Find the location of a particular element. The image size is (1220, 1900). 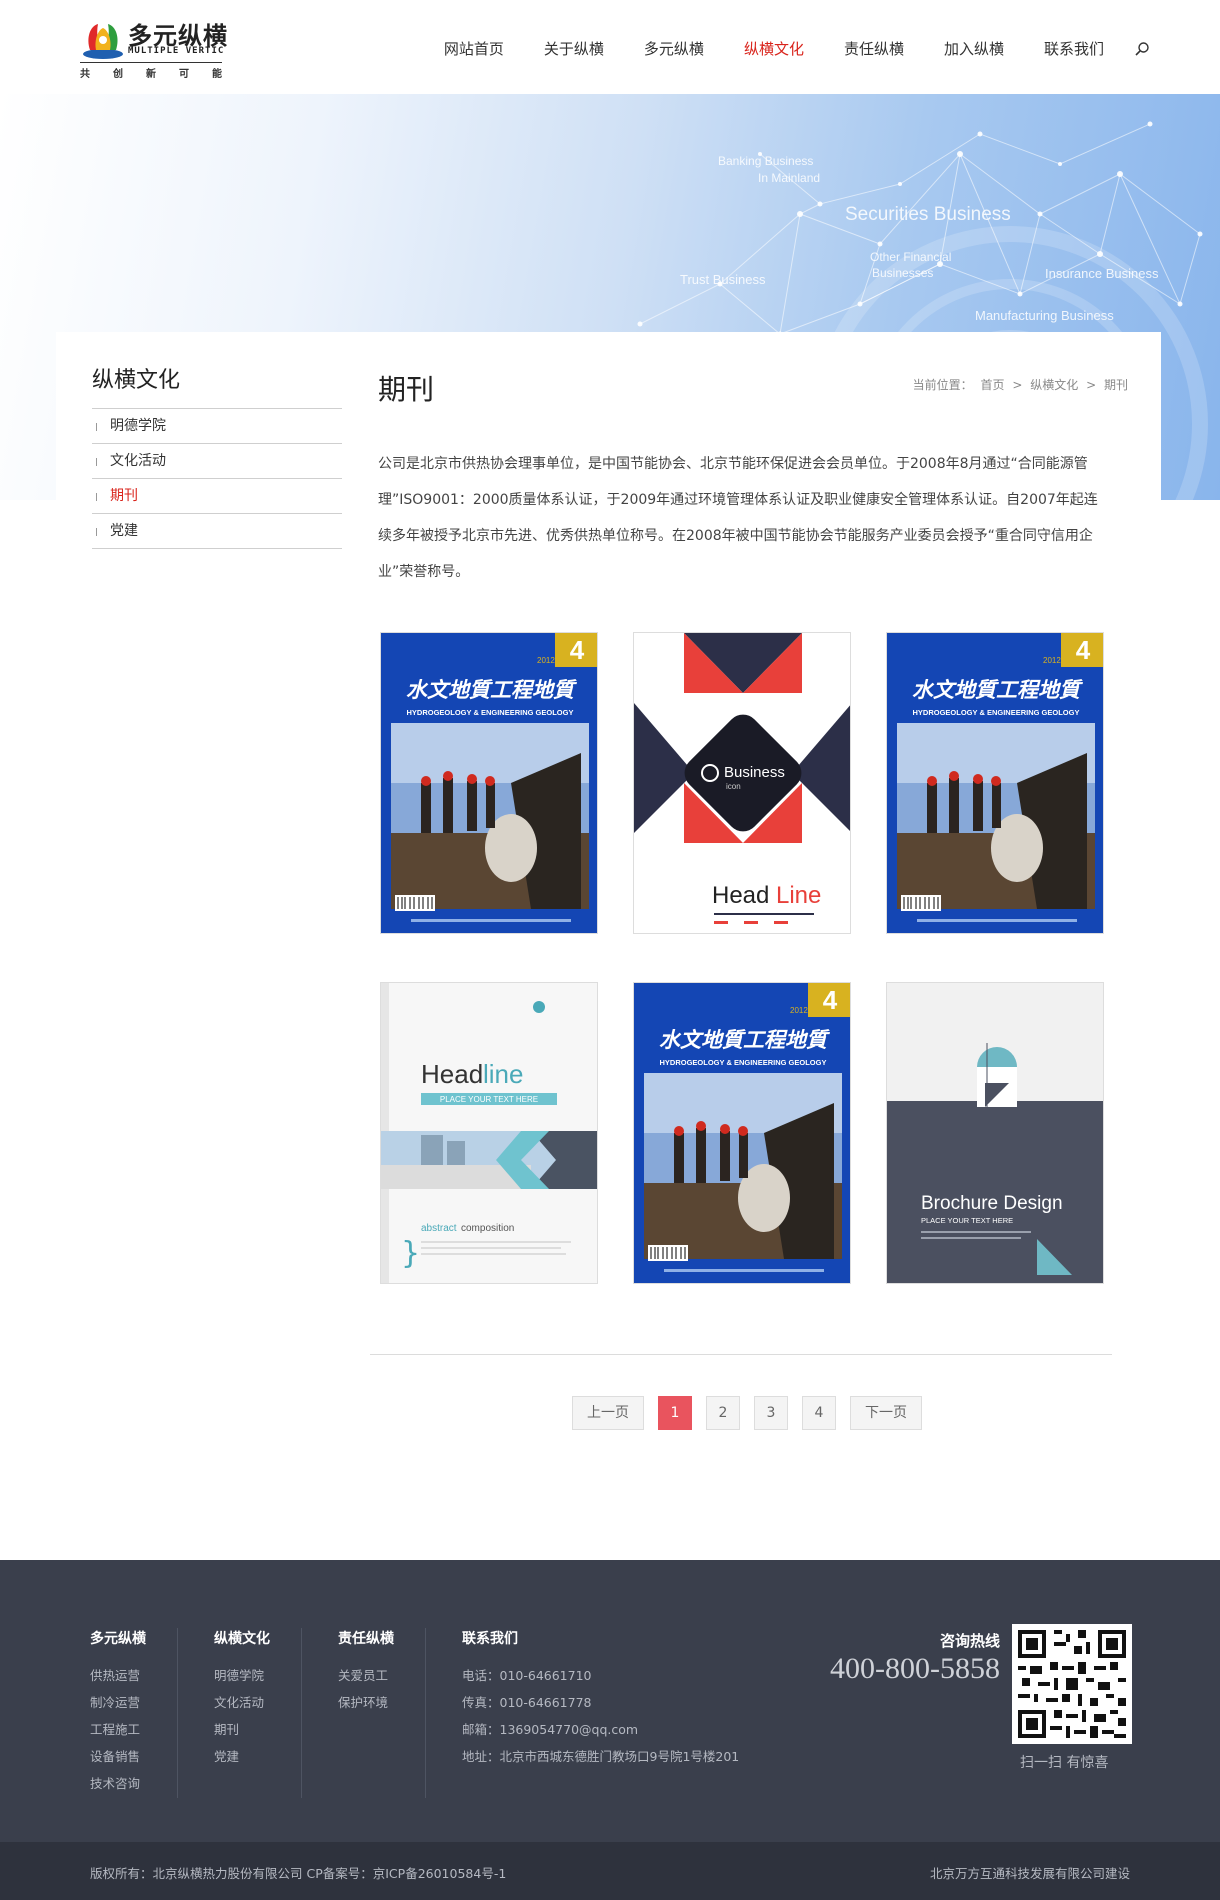

breadcrumb: 当前位置： 首页 > 纵横文化 > 期刊 is located at coordinates (1018, 384).